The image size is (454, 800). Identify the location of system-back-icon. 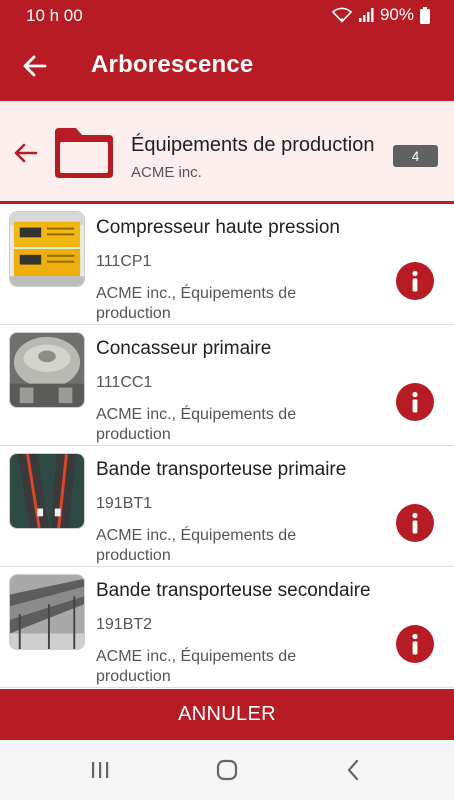
(353, 770).